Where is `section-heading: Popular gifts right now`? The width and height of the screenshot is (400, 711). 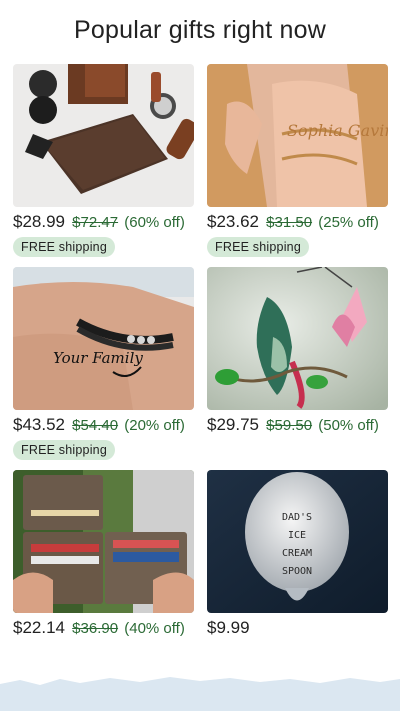
section-heading: Popular gifts right now is located at coordinates (200, 30).